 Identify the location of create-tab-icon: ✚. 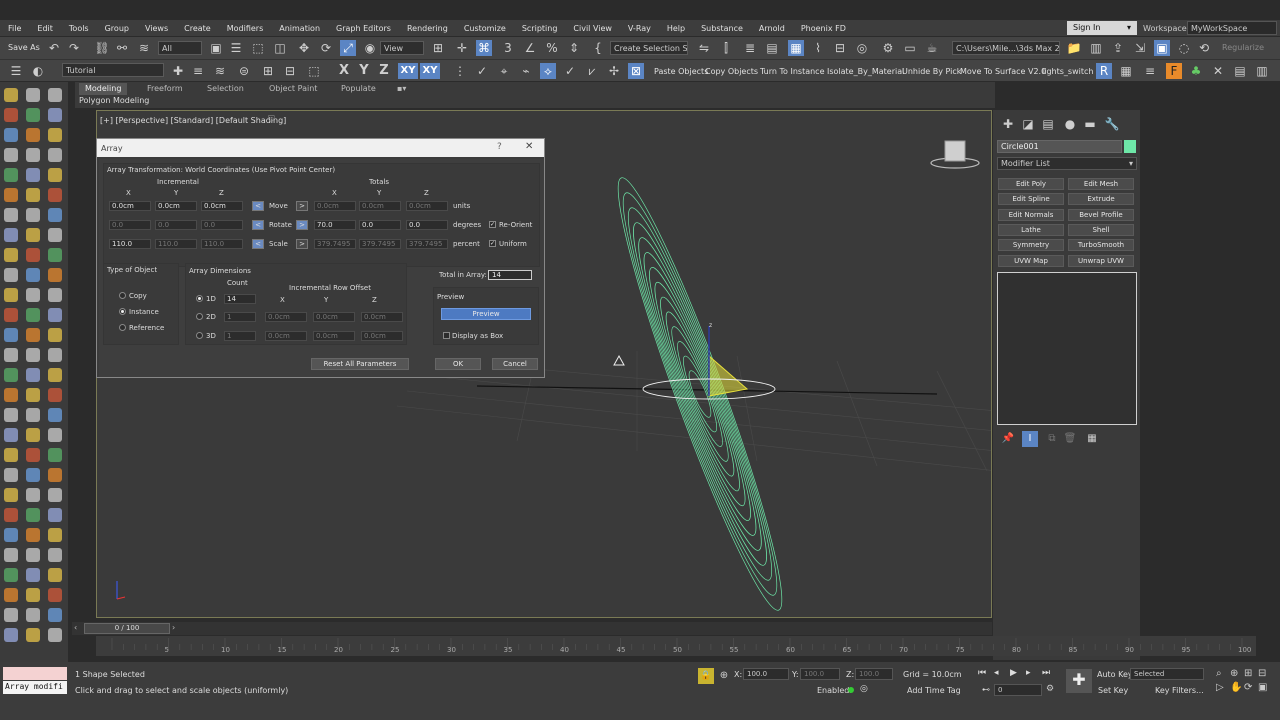
(1008, 124).